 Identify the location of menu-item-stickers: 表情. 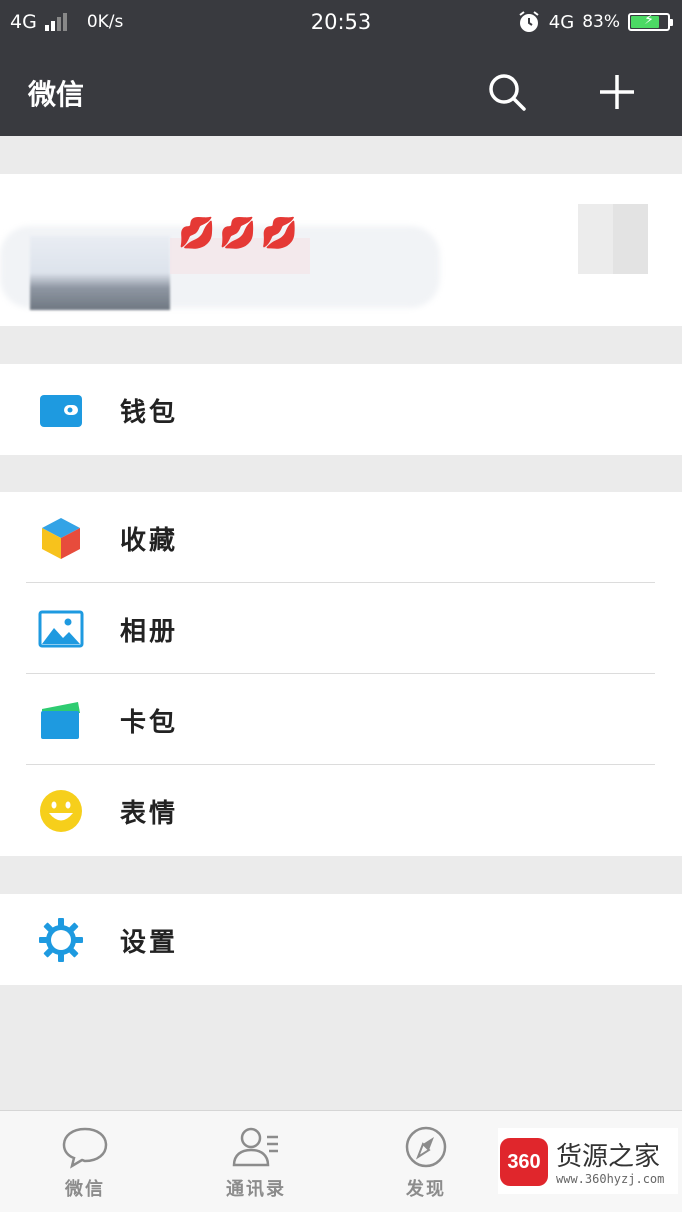
(341, 810).